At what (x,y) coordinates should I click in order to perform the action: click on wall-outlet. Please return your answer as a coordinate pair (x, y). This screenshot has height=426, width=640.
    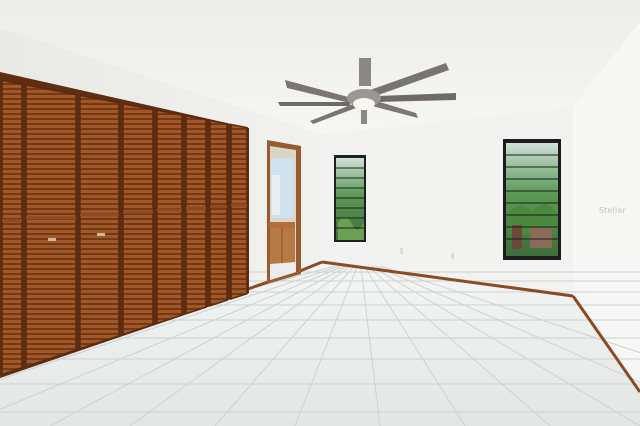
    Looking at the image, I should click on (401, 251).